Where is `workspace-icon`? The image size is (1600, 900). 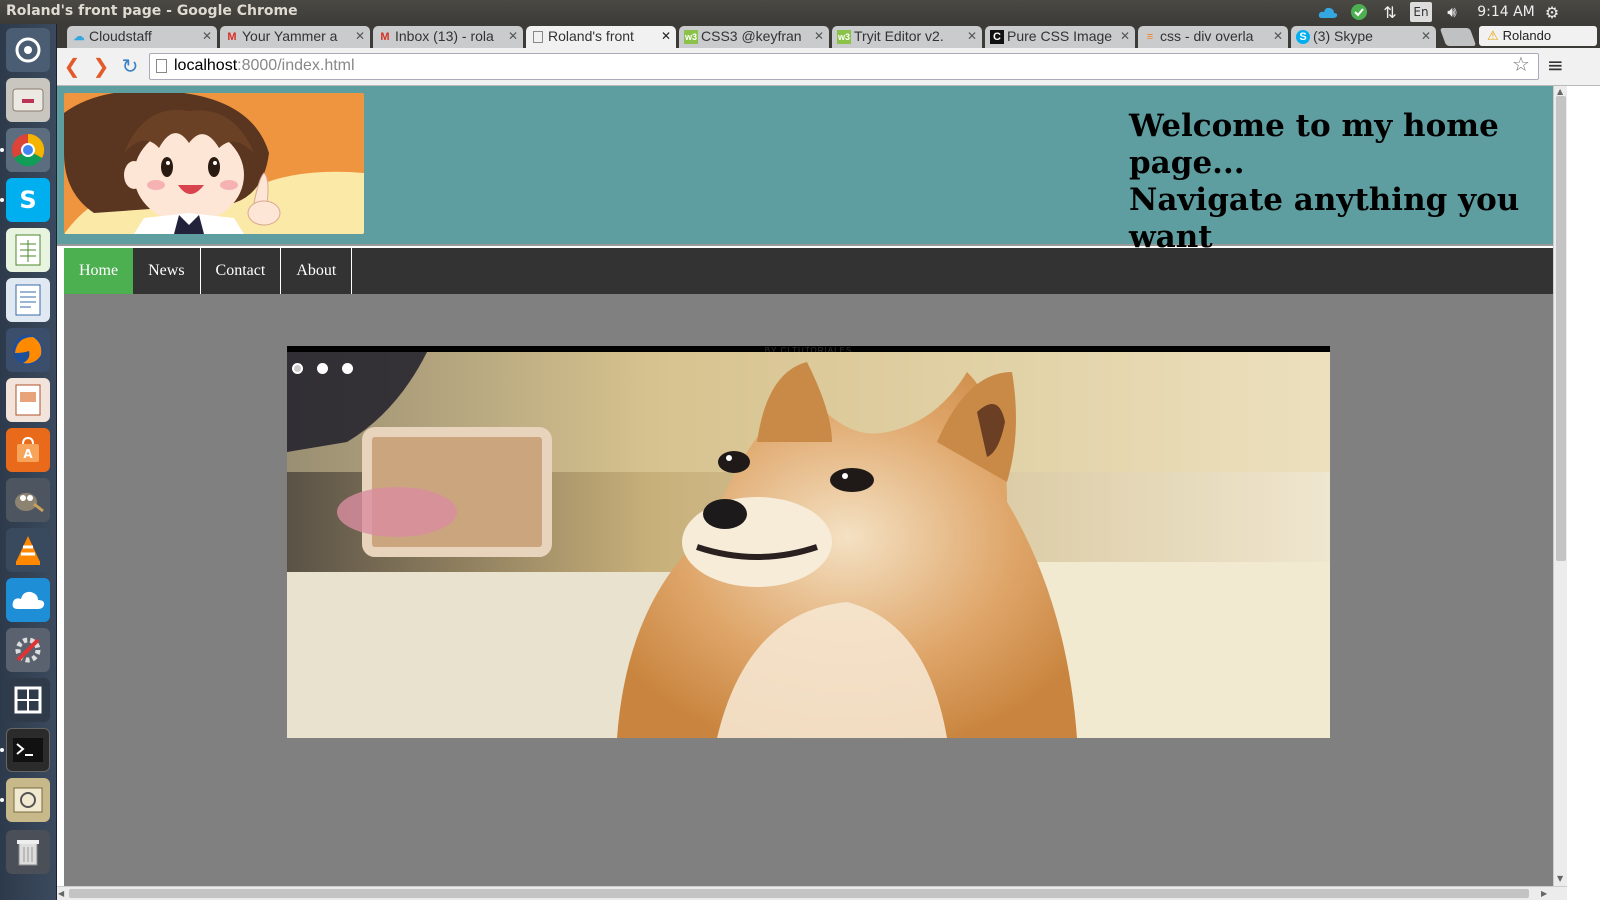
workspace-icon is located at coordinates (28, 700).